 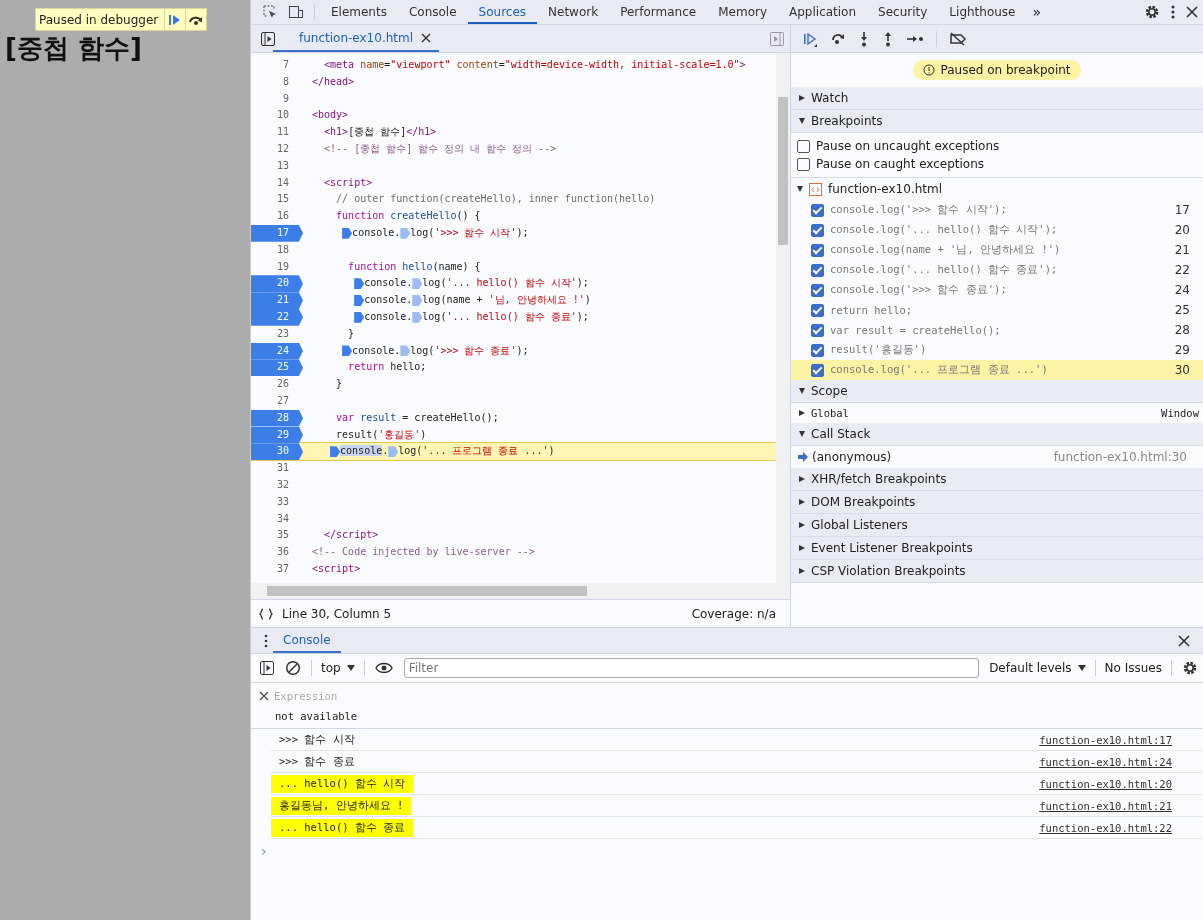 I want to click on section-header: DOM Breakpoints, so click(x=997, y=502).